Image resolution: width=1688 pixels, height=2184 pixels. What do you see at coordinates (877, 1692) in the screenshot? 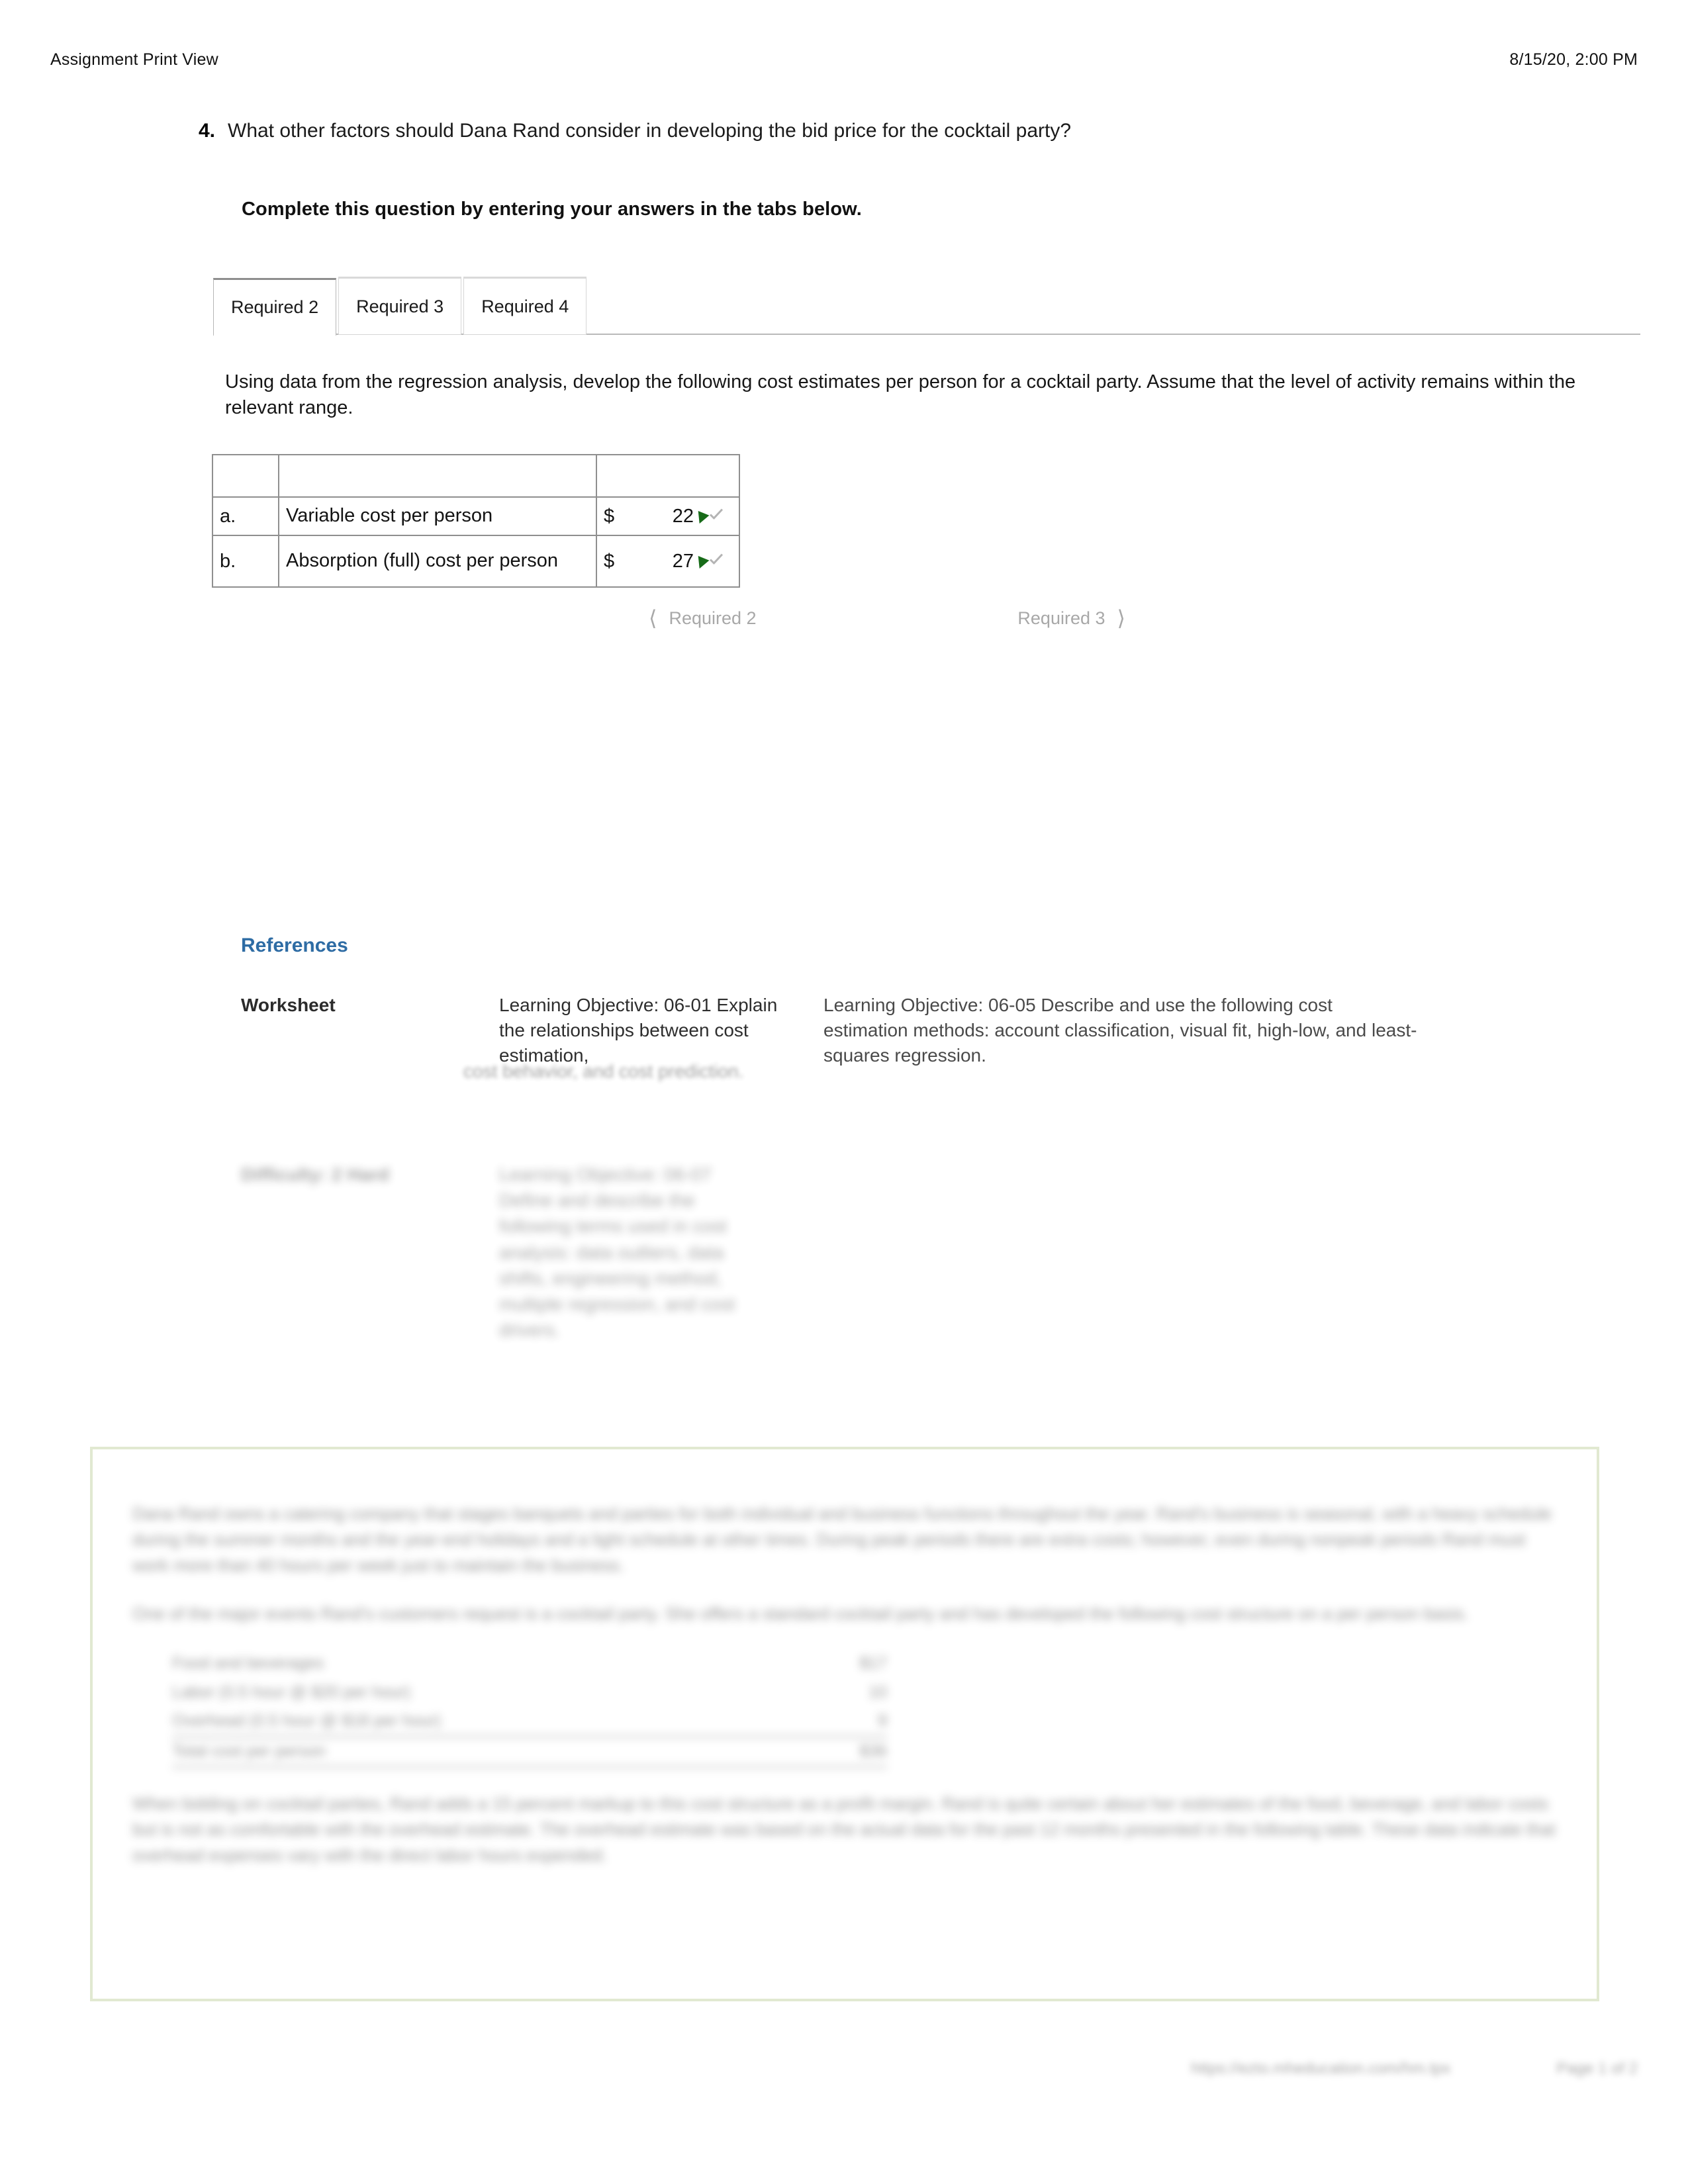
I see `cost-amount-1: 10` at bounding box center [877, 1692].